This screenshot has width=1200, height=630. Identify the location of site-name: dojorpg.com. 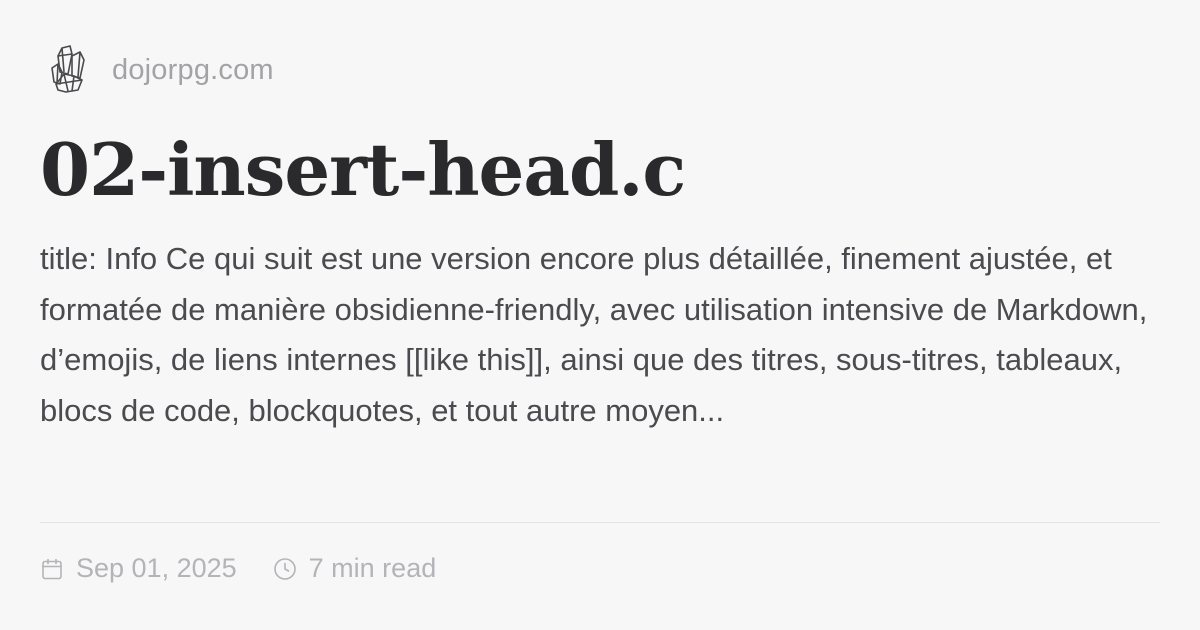
(193, 69).